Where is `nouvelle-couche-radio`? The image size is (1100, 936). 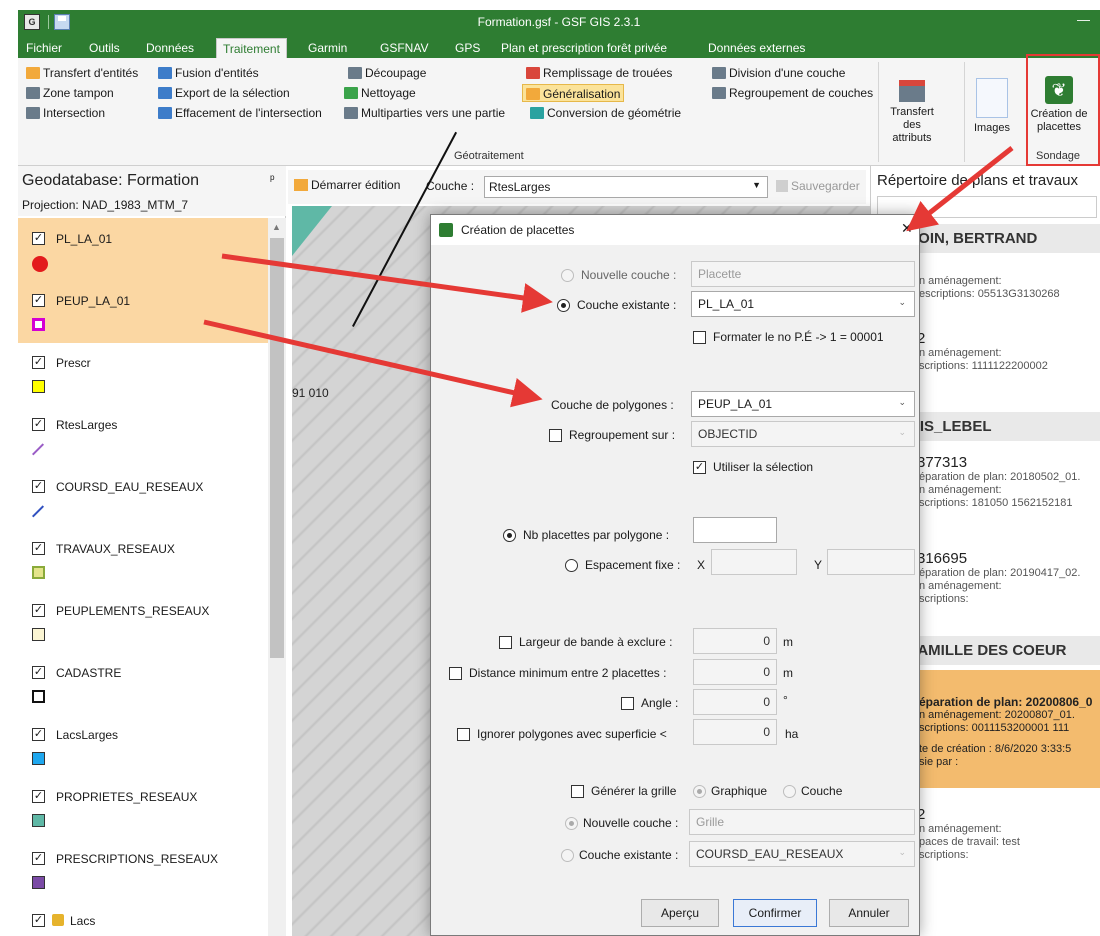 nouvelle-couche-radio is located at coordinates (567, 275).